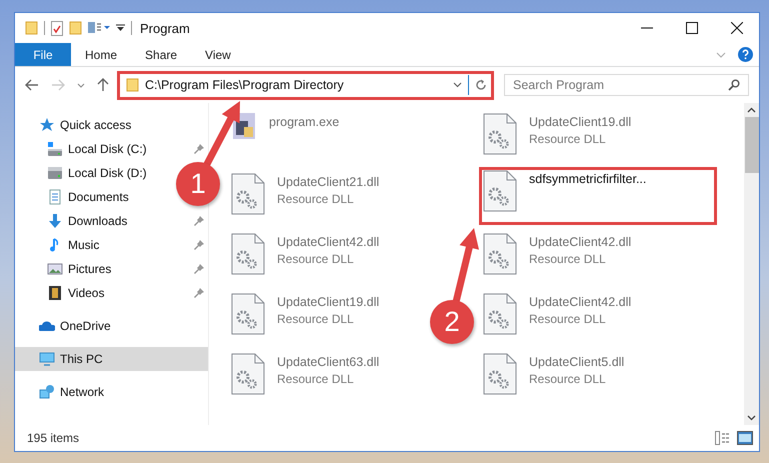  Describe the element at coordinates (55, 269) in the screenshot. I see `pictures-icon` at that location.